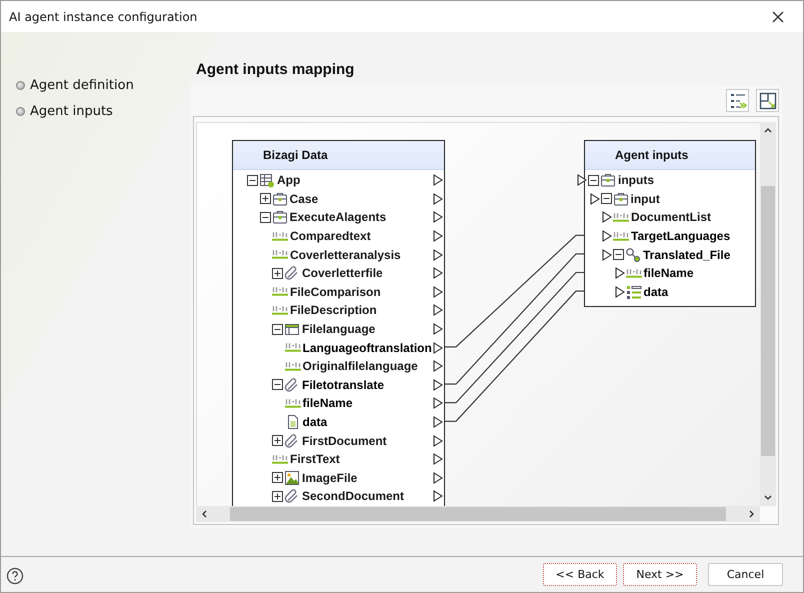  Describe the element at coordinates (745, 574) in the screenshot. I see `cancel-button: Cancel` at that location.